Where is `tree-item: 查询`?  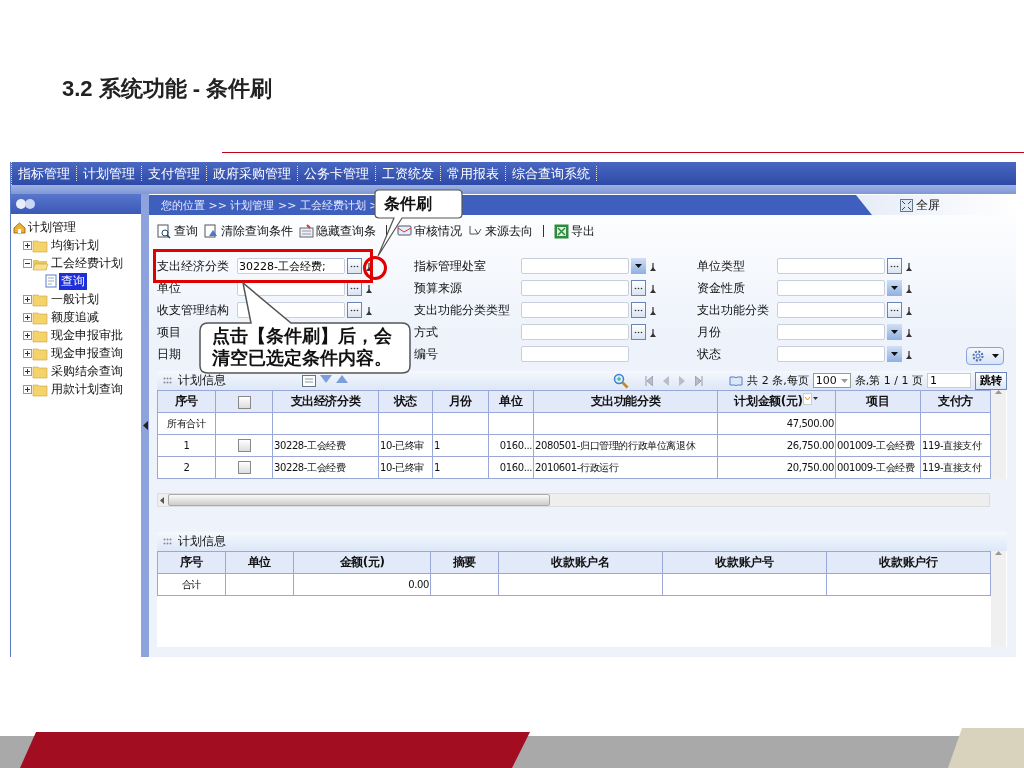 tree-item: 查询 is located at coordinates (73, 281).